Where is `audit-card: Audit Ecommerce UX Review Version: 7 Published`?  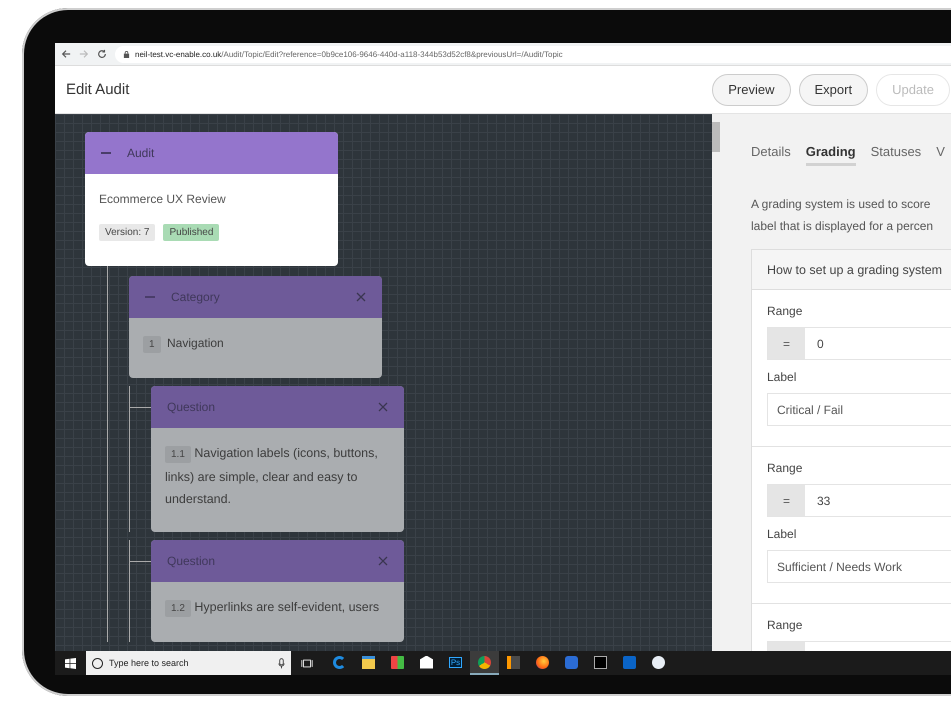 audit-card: Audit Ecommerce UX Review Version: 7 Published is located at coordinates (211, 199).